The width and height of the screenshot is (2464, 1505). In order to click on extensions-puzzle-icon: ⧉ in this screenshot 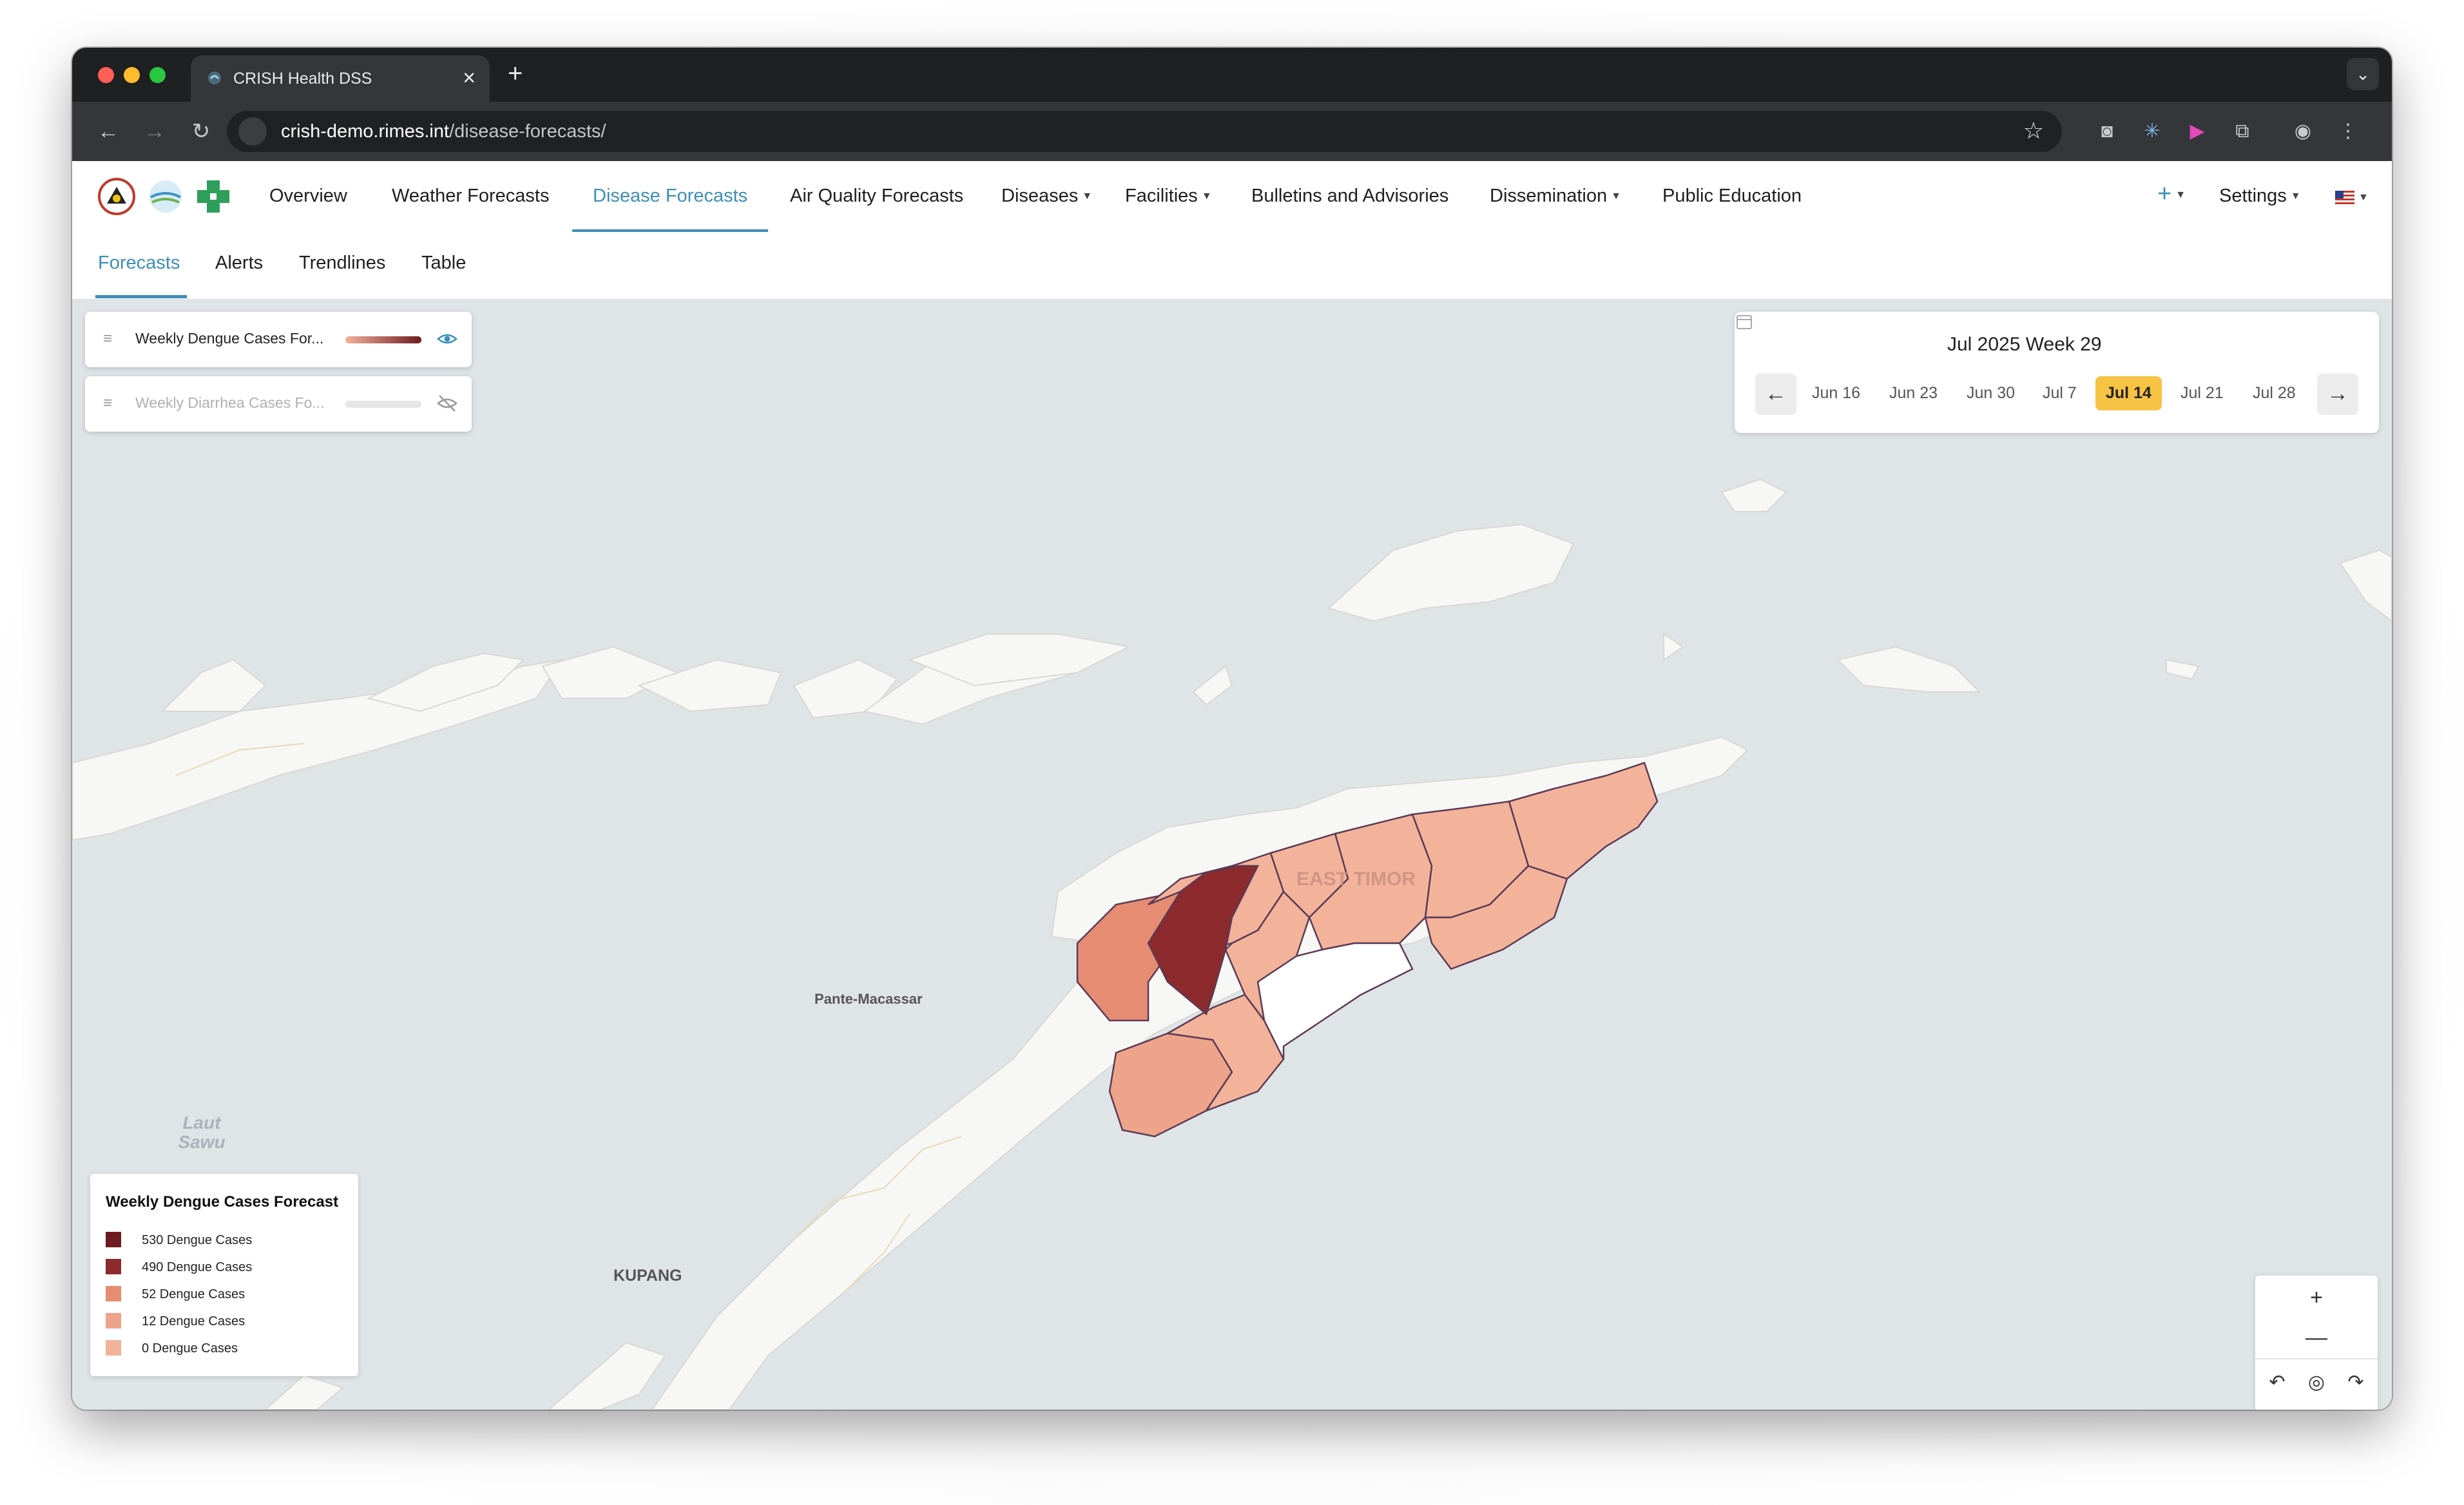, I will do `click(2242, 131)`.